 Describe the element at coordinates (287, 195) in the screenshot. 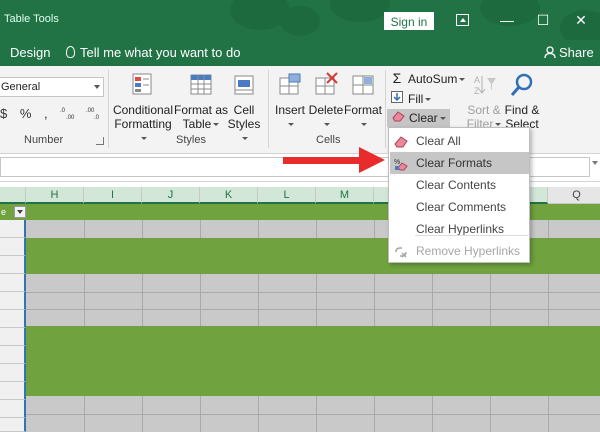

I see `column-header-l: L` at that location.